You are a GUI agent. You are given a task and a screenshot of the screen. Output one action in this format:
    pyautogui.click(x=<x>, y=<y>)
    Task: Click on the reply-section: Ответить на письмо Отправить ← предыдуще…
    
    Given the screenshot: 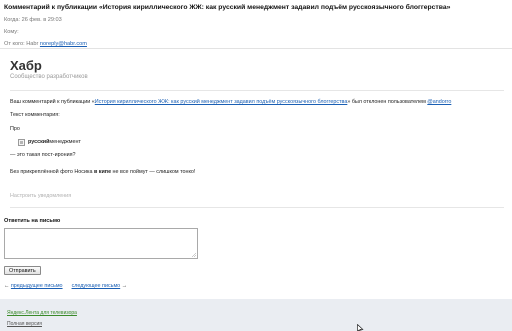 What is the action you would take?
    pyautogui.click(x=114, y=253)
    